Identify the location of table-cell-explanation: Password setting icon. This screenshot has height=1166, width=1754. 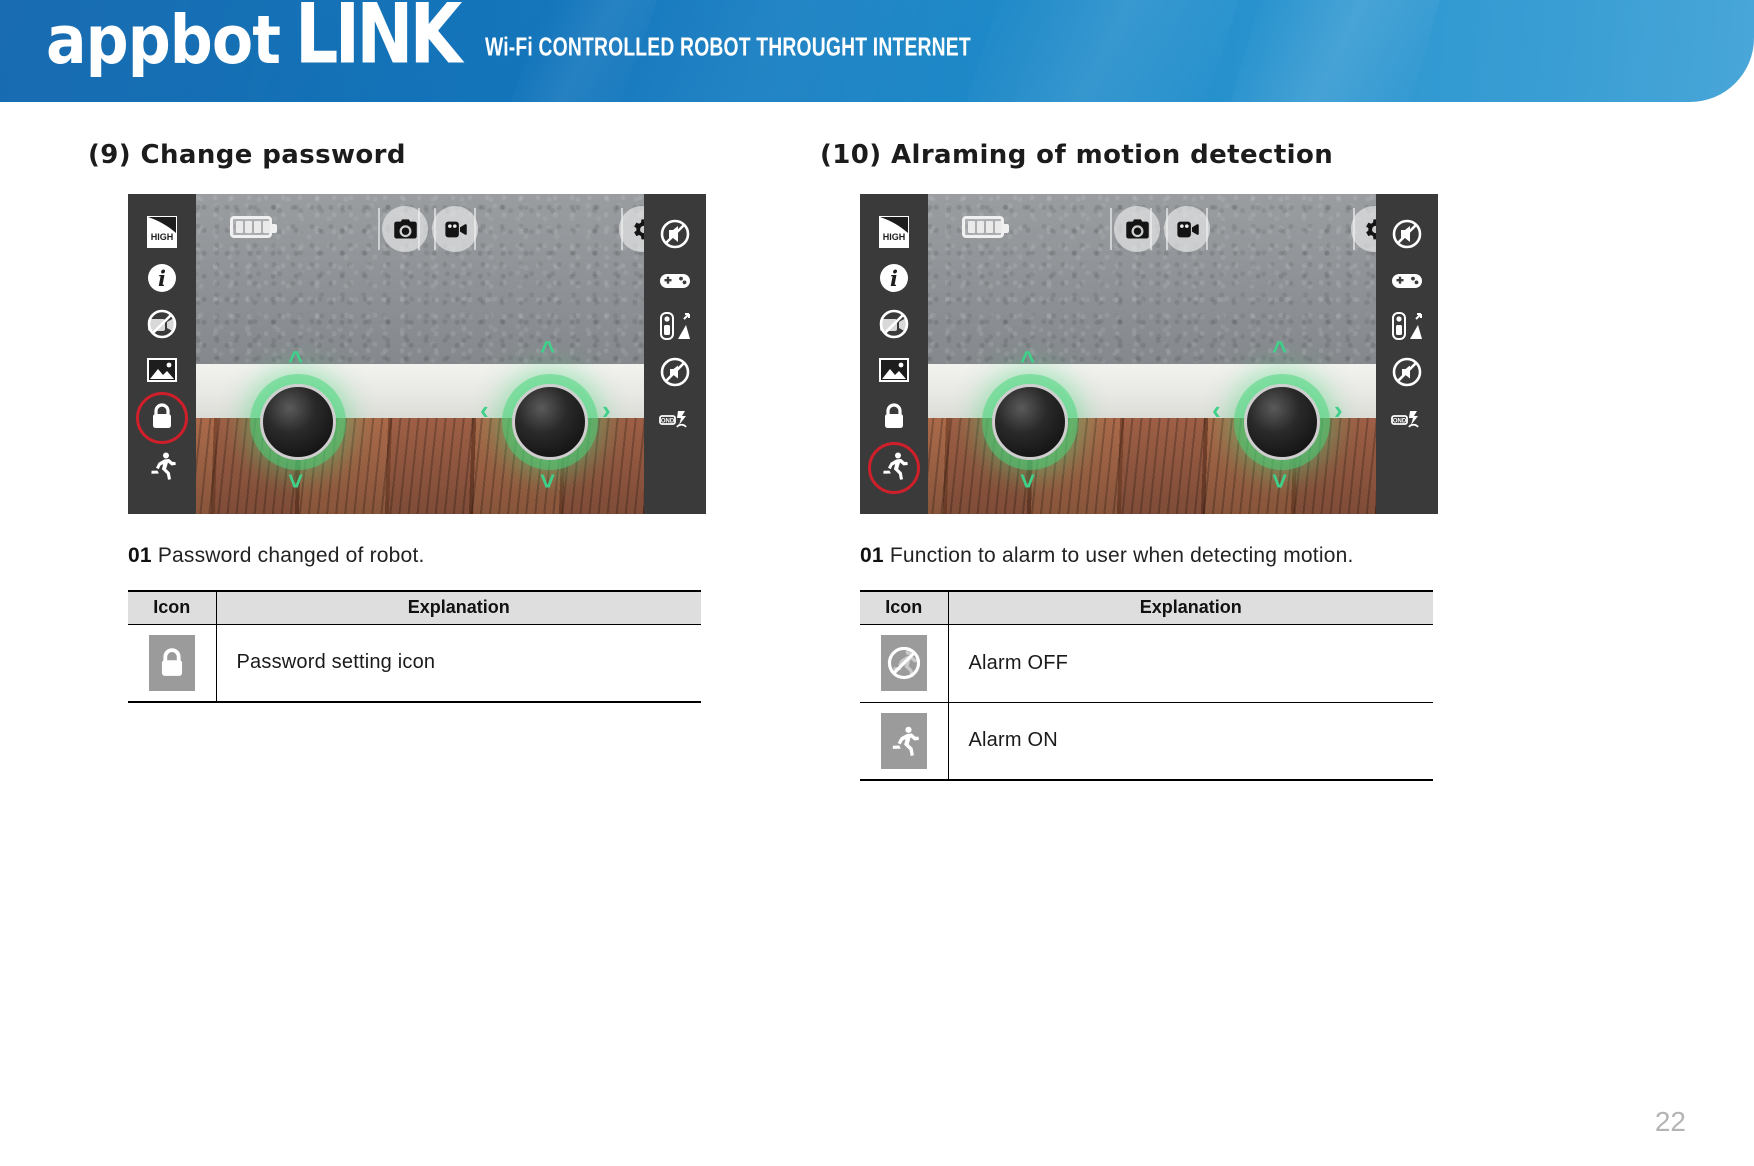
(458, 663).